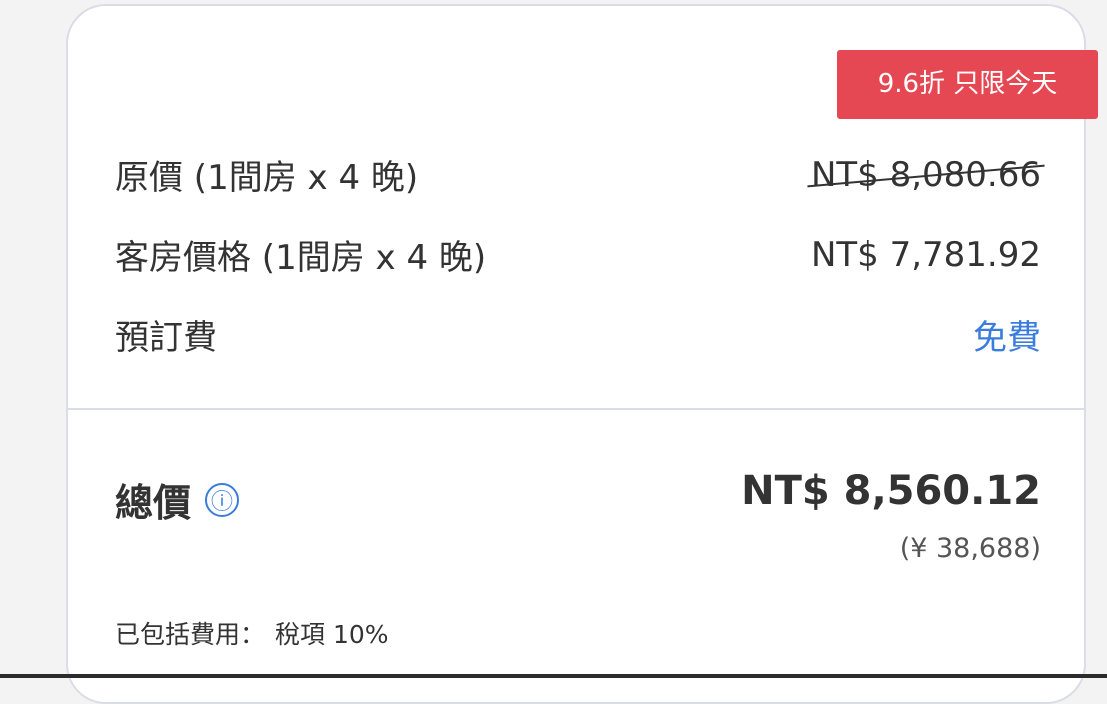 This screenshot has width=1107, height=704. Describe the element at coordinates (578, 334) in the screenshot. I see `booking-fee-row: 預訂費 免費` at that location.